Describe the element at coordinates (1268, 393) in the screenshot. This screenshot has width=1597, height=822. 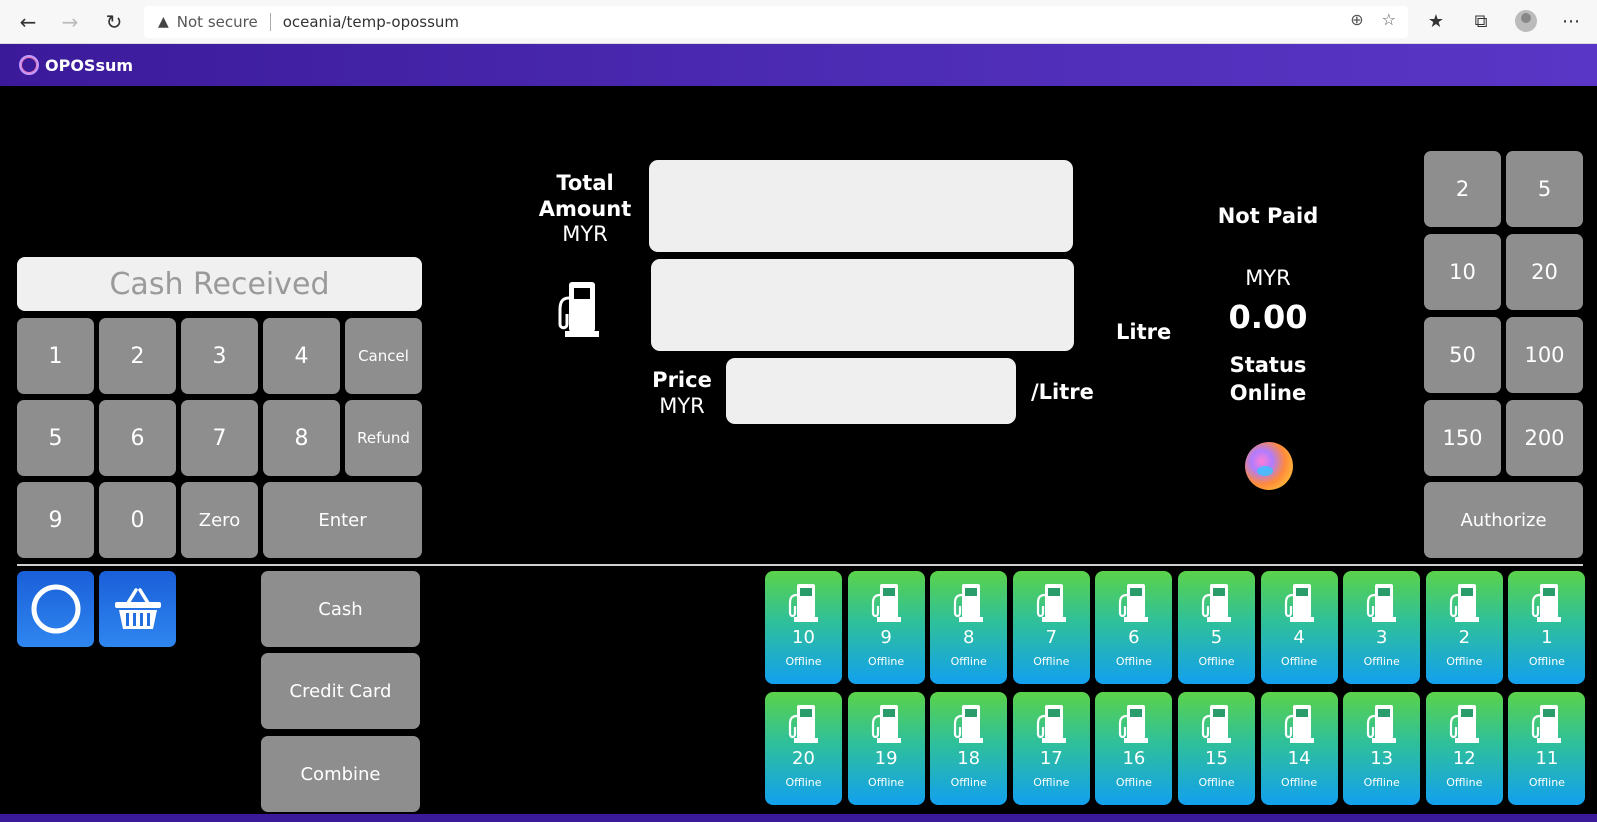
I see `connection-status-value: Online` at that location.